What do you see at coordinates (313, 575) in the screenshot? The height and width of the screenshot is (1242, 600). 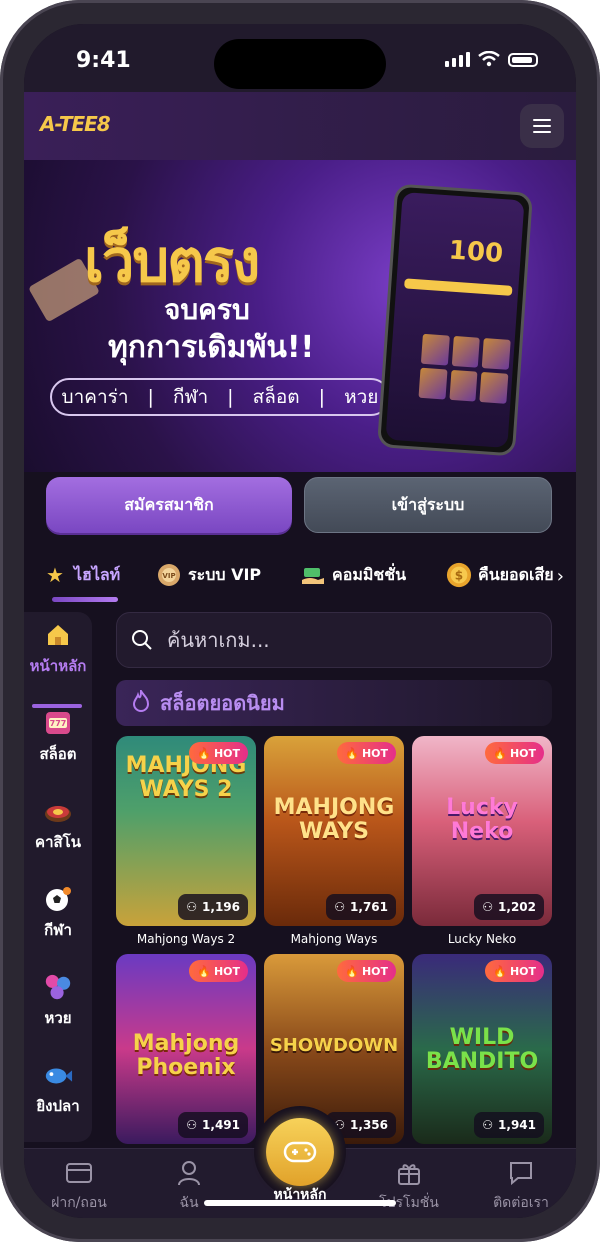 I see `money-hand-icon` at bounding box center [313, 575].